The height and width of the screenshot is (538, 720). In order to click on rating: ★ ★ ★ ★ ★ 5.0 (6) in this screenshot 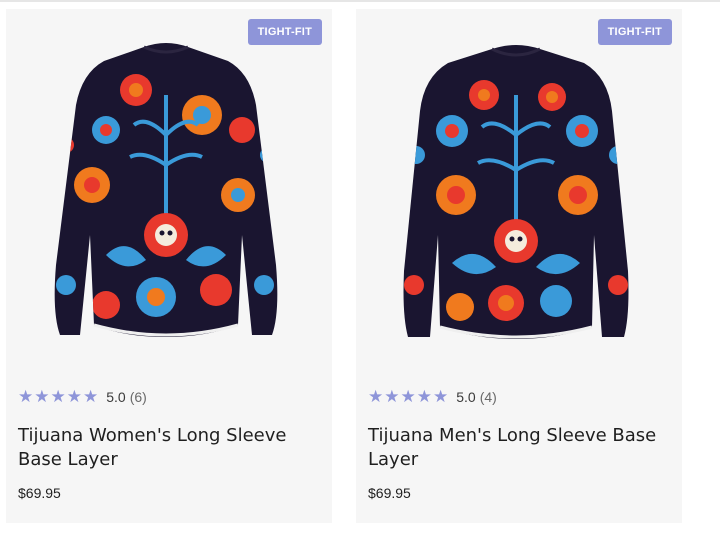, I will do `click(82, 396)`.